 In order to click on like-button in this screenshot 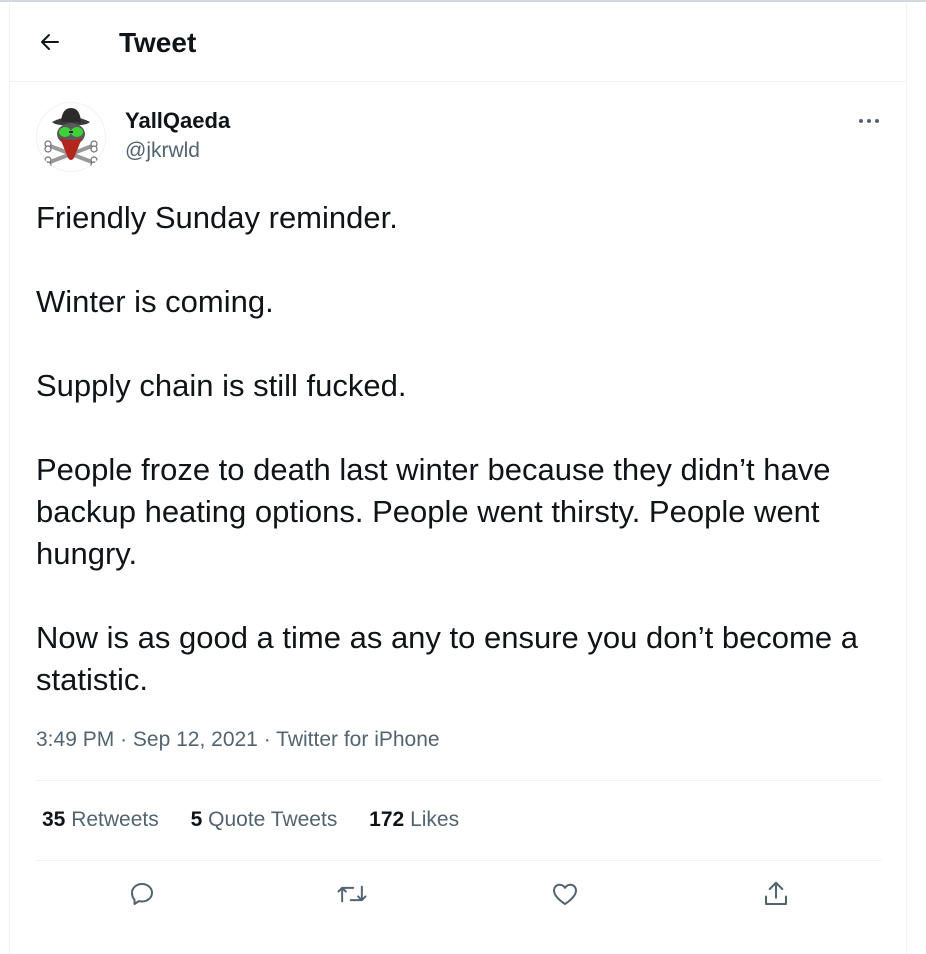, I will do `click(565, 894)`.